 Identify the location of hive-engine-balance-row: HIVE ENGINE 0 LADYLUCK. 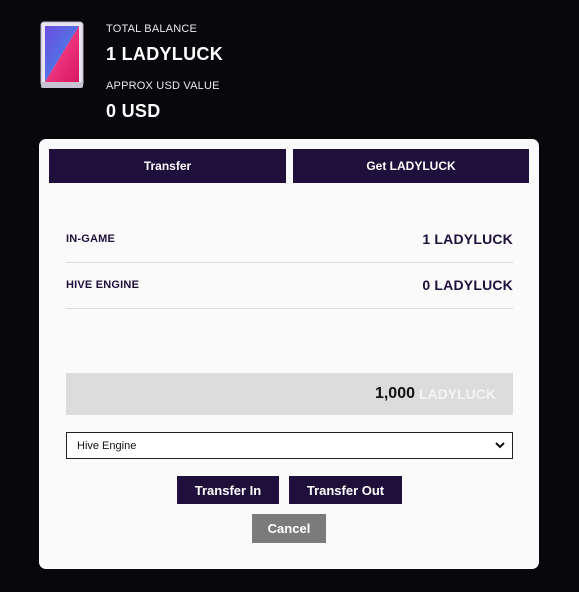
(289, 285).